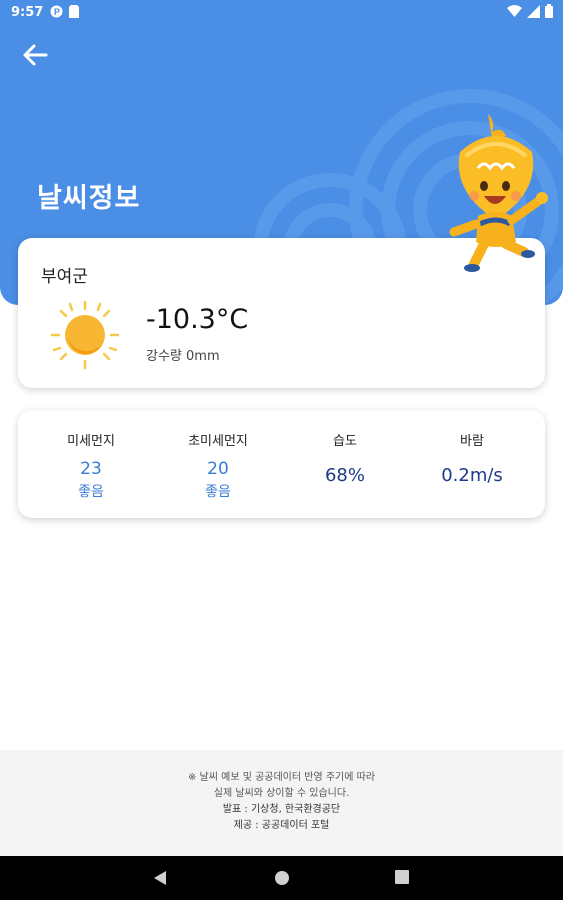  I want to click on stat-value: 68%, so click(344, 475).